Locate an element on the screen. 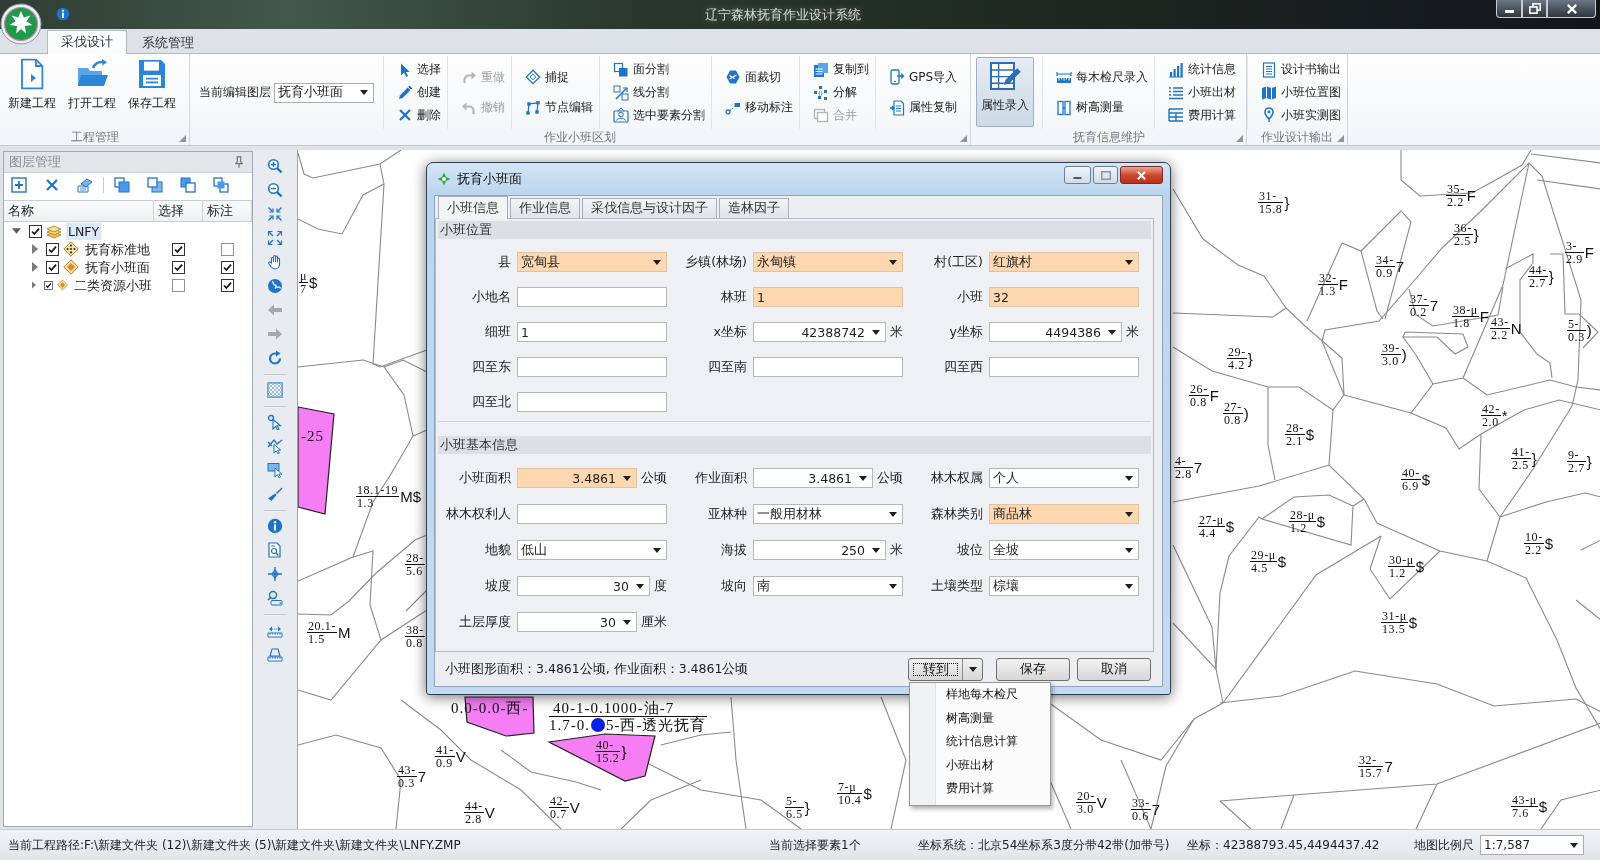 Image resolution: width=1600 pixels, height=860 pixels. ribbon-button: 小班实测图 is located at coordinates (1301, 115).